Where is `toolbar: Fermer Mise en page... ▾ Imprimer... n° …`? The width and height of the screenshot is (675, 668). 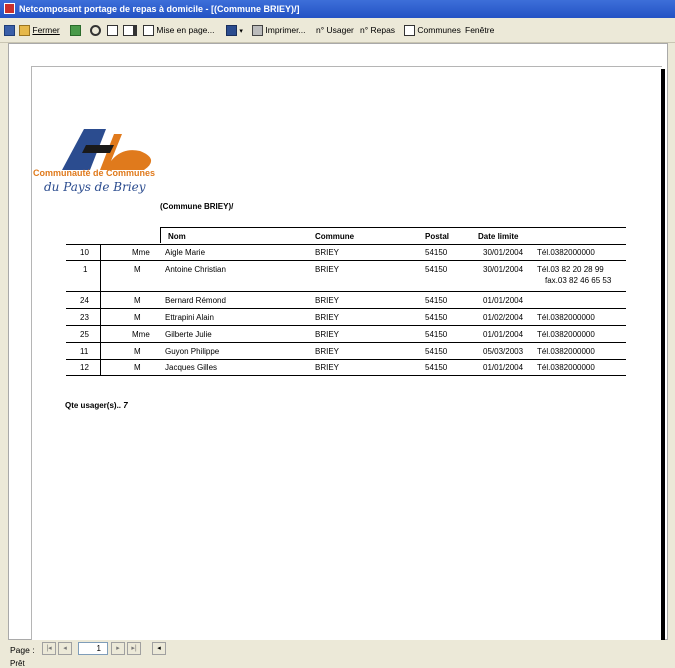 toolbar: Fermer Mise en page... ▾ Imprimer... n° … is located at coordinates (337, 30).